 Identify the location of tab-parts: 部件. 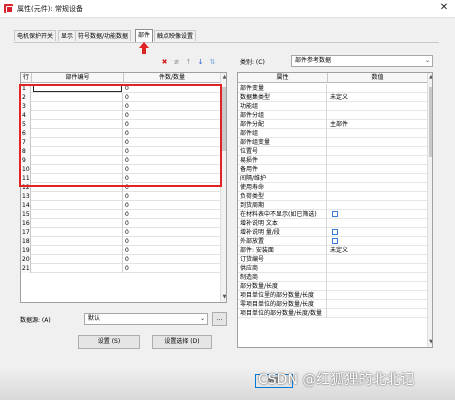
(144, 35).